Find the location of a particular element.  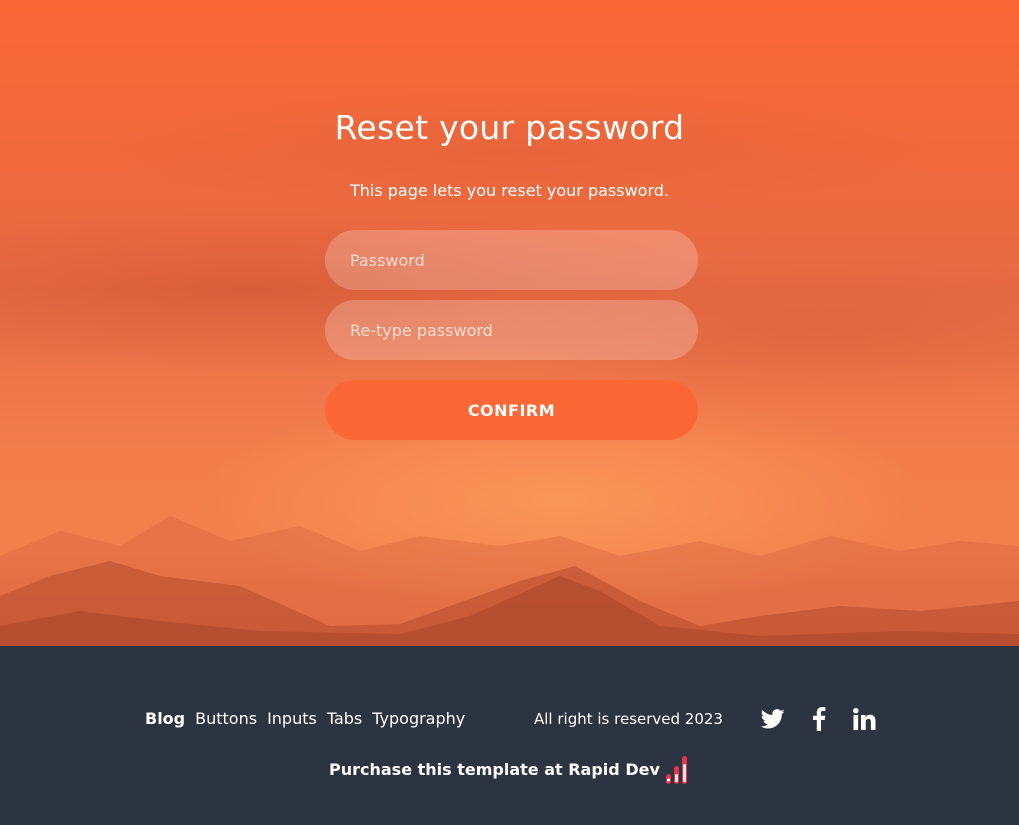

footer-link-inputs: Inputs is located at coordinates (292, 718).